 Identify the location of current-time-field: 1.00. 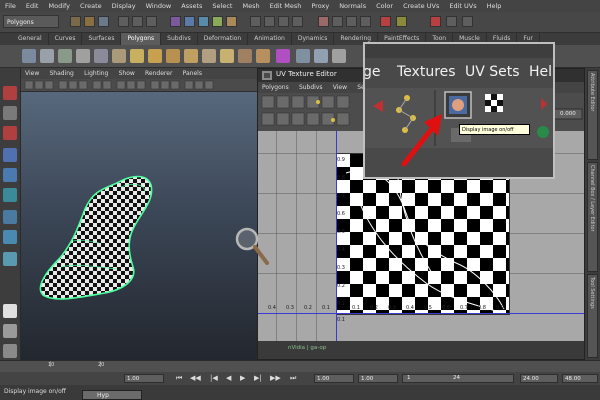
(144, 378).